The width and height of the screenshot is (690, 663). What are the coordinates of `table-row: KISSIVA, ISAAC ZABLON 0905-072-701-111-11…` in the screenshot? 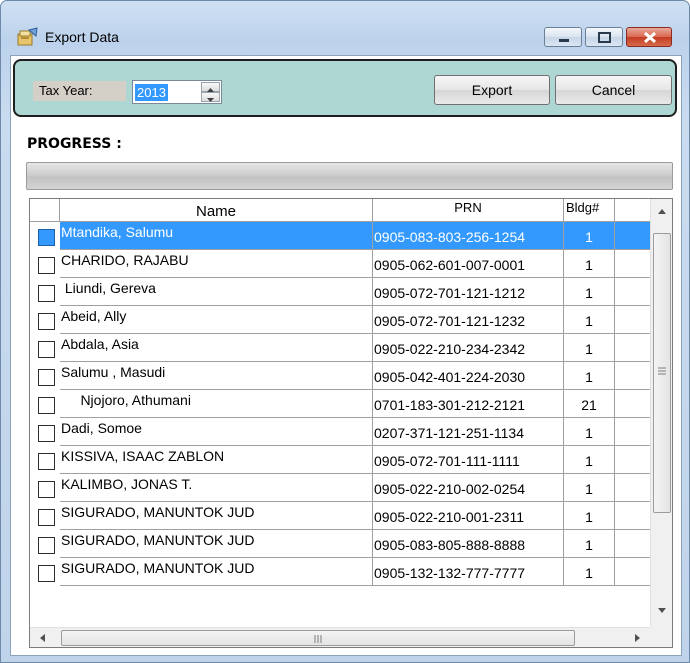 It's located at (340, 460).